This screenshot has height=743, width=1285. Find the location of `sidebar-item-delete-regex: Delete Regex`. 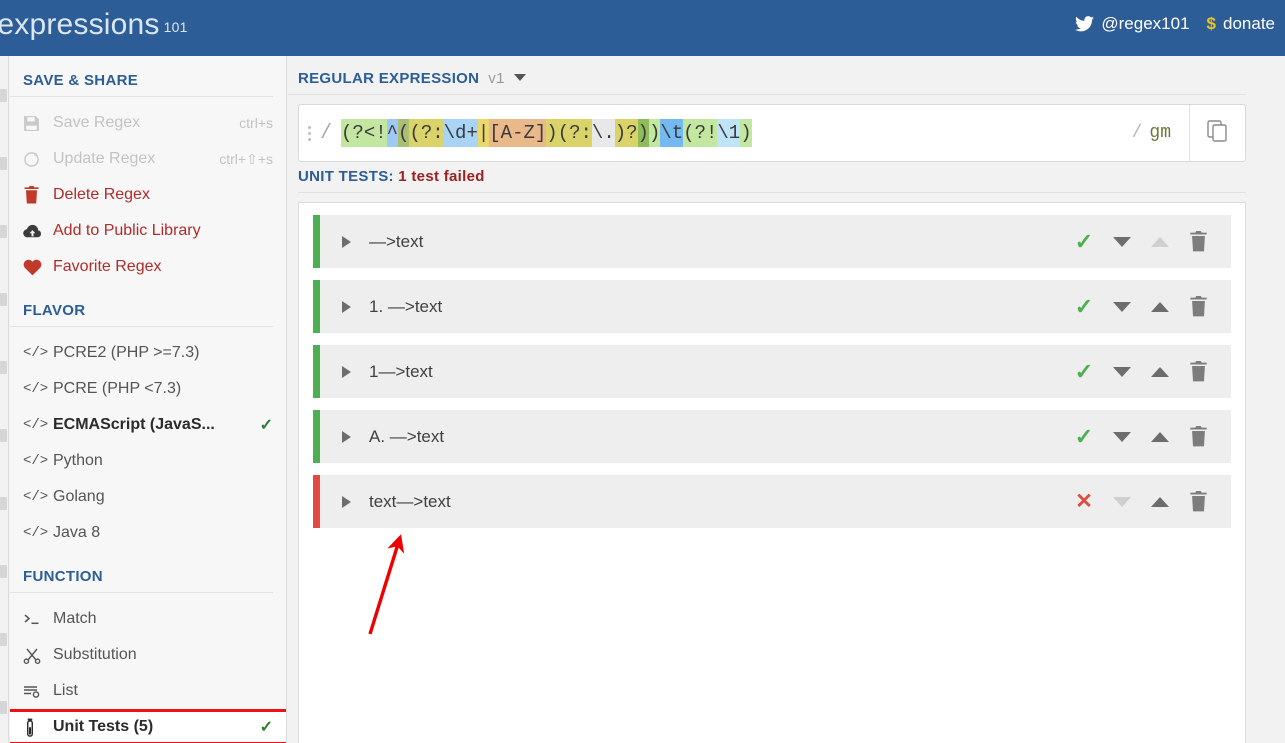

sidebar-item-delete-regex: Delete Regex is located at coordinates (148, 195).